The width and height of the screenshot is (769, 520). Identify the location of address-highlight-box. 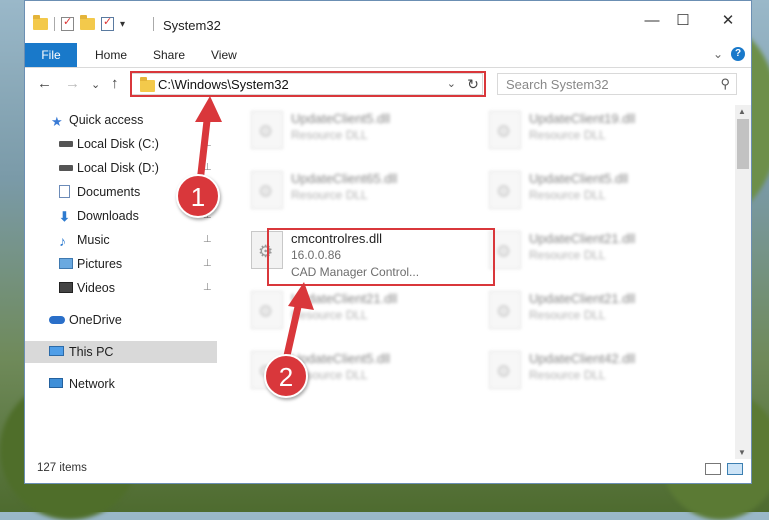
(308, 84).